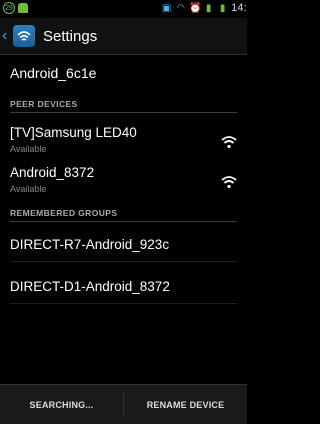 The width and height of the screenshot is (320, 424). I want to click on peer-devices-header: PEER DEVICES, so click(123, 106).